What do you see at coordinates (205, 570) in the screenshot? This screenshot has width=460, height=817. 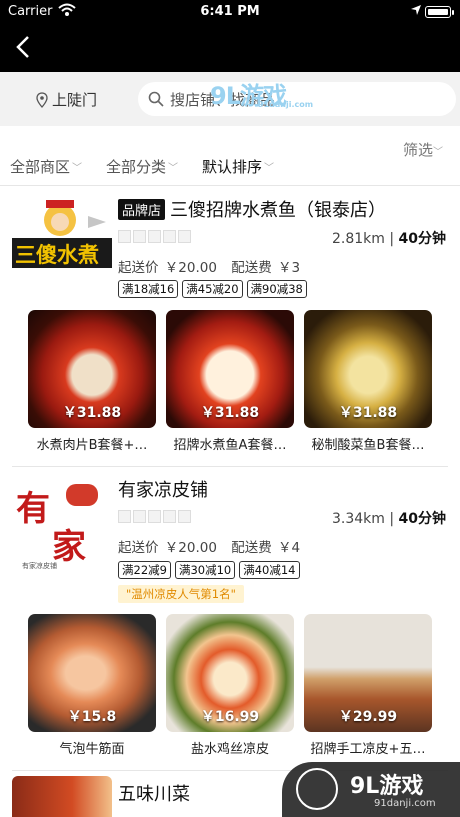 I see `discount-tag: 满30减10` at bounding box center [205, 570].